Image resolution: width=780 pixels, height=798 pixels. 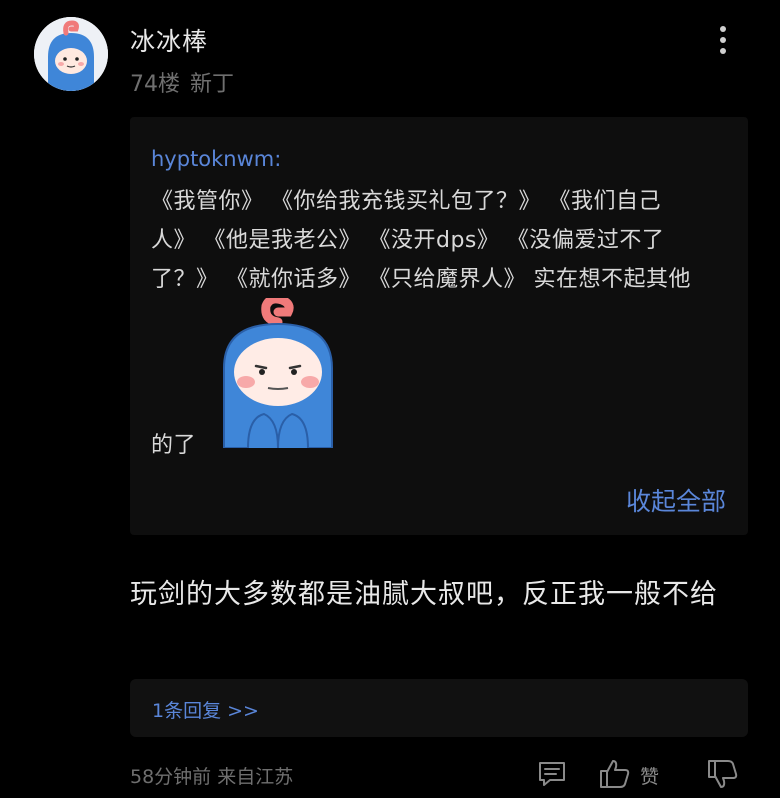 I want to click on quote-text-line: 人》 《他是我老公》 《没开dps》 《没偏爱过不了, so click(x=408, y=240).